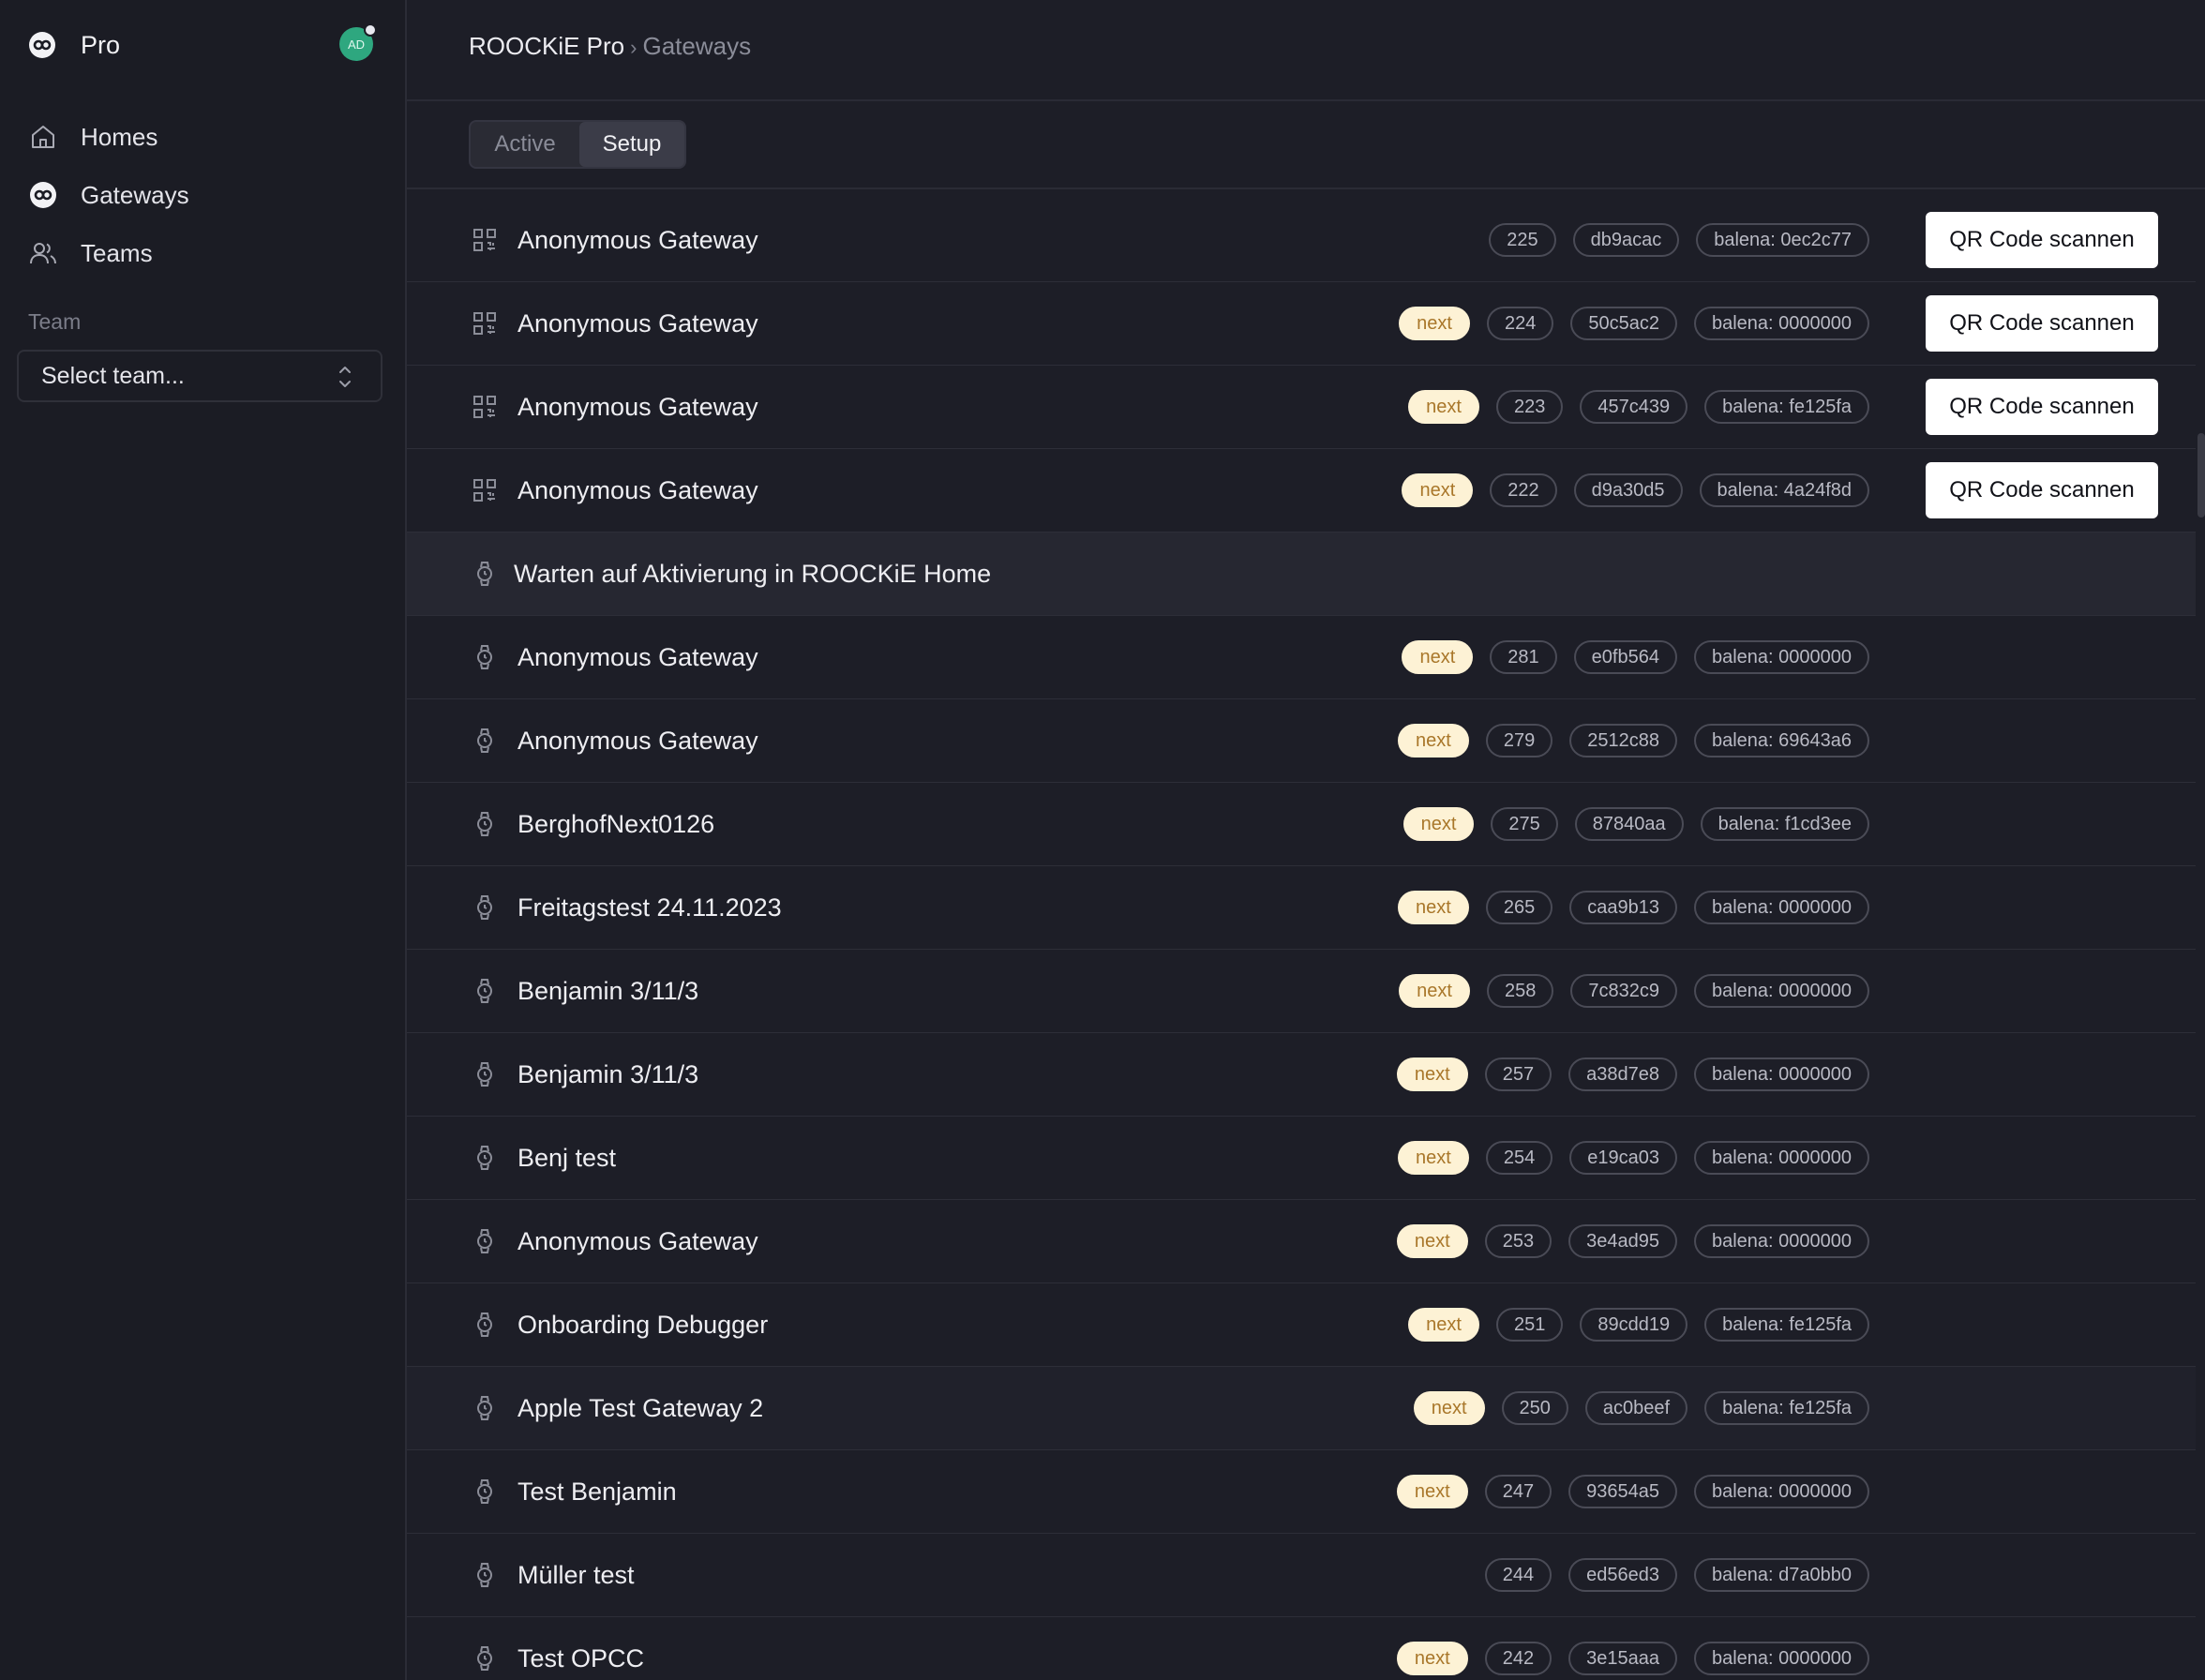 The height and width of the screenshot is (1680, 2205). I want to click on gateway-id-badge: 279, so click(1519, 741).